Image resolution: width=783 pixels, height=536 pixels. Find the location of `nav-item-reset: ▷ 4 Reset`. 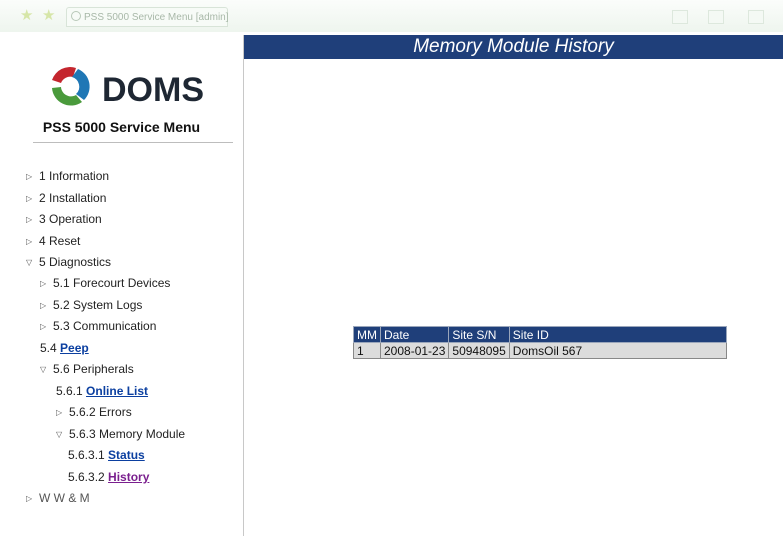

nav-item-reset: ▷ 4 Reset is located at coordinates (53, 241).